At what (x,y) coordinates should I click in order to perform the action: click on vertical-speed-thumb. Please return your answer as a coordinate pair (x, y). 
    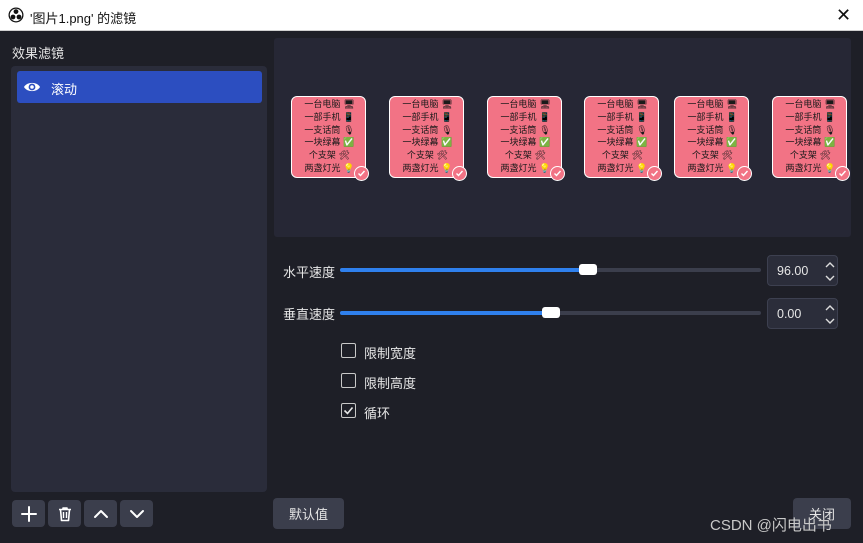
    Looking at the image, I should click on (550, 312).